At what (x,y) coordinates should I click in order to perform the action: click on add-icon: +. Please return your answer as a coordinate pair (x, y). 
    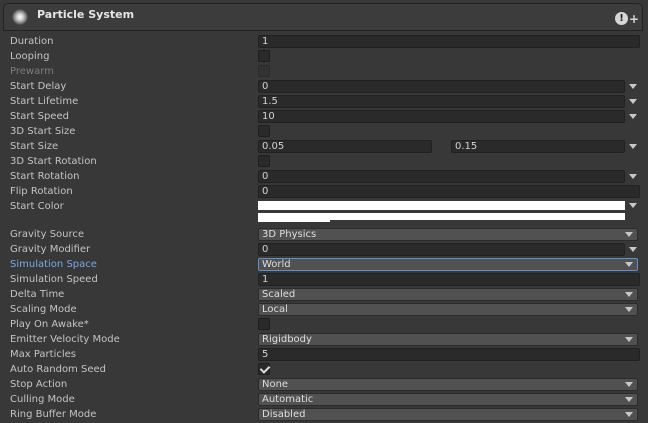
    Looking at the image, I should click on (634, 19).